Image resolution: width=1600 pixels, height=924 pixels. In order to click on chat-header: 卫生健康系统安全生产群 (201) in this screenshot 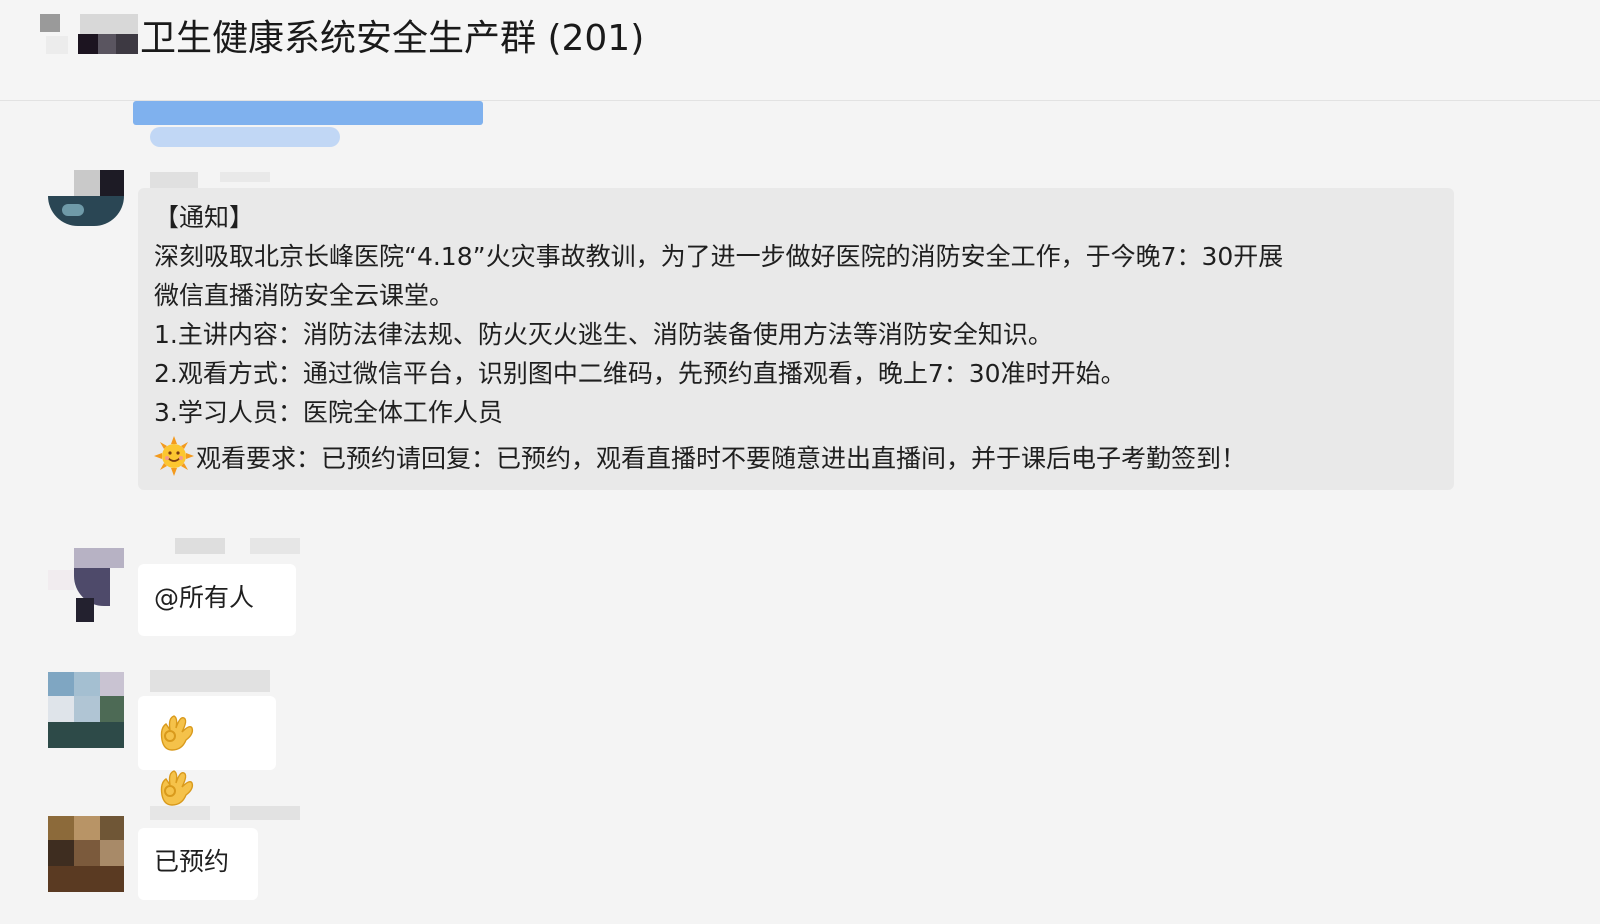, I will do `click(800, 50)`.